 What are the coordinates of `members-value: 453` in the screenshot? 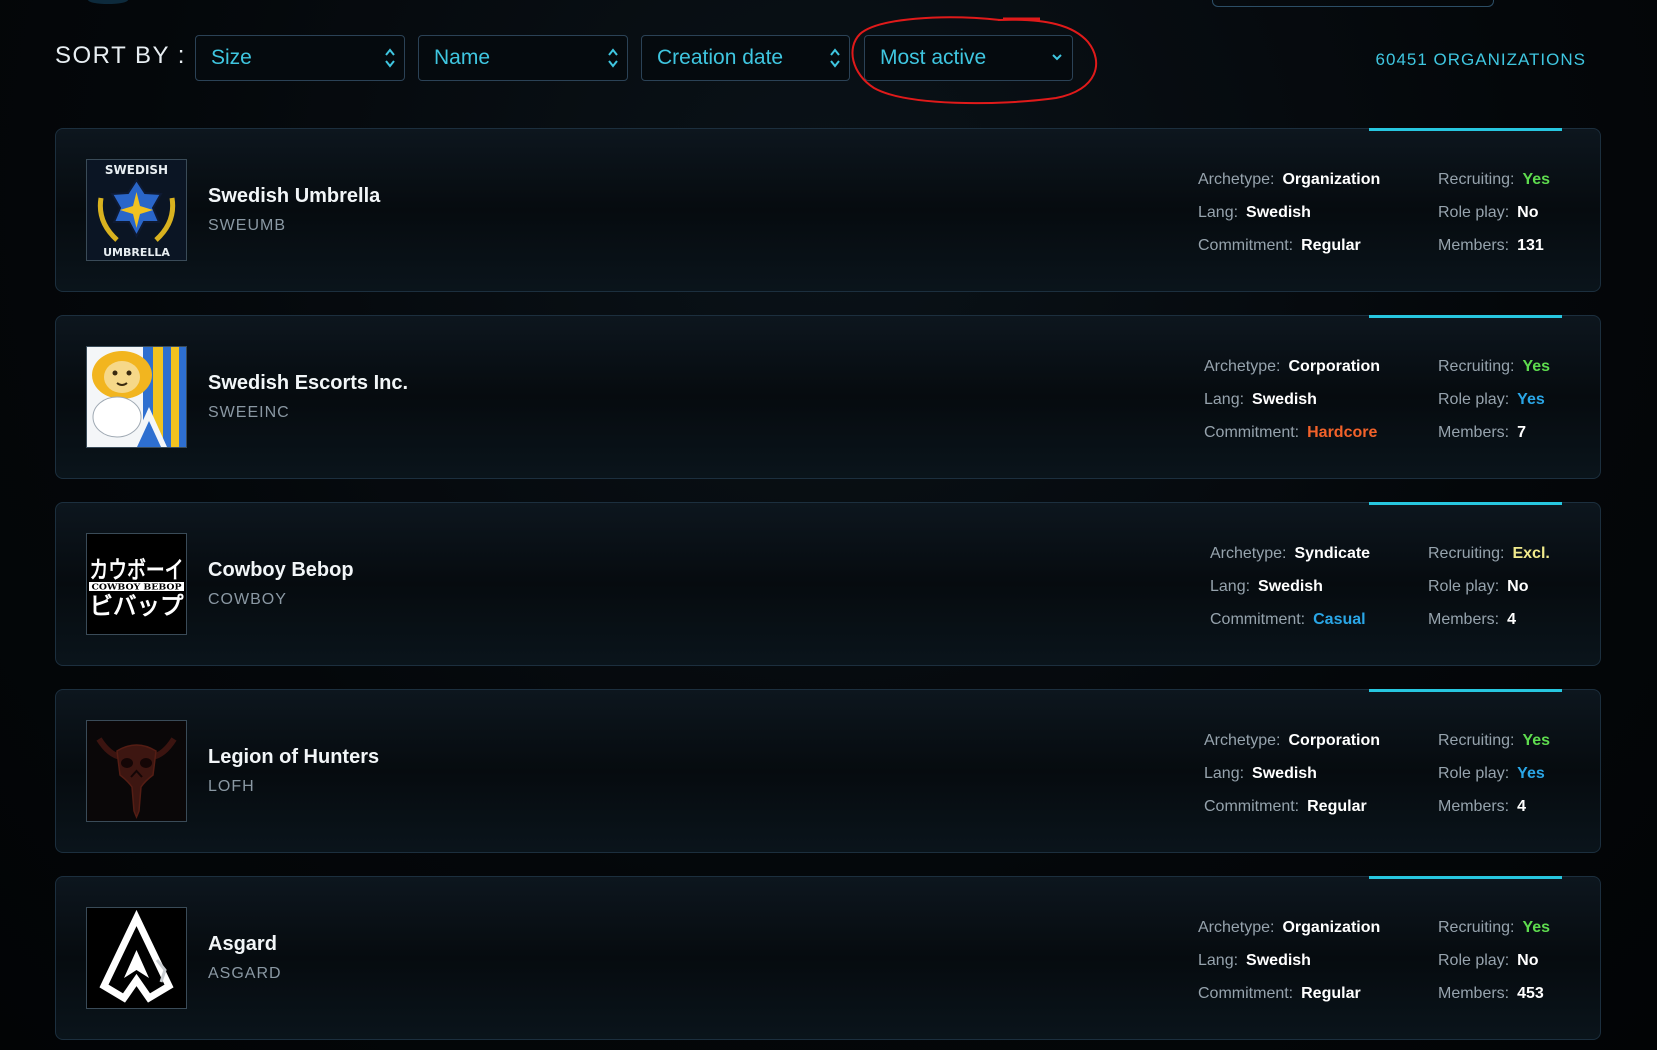 It's located at (1530, 993).